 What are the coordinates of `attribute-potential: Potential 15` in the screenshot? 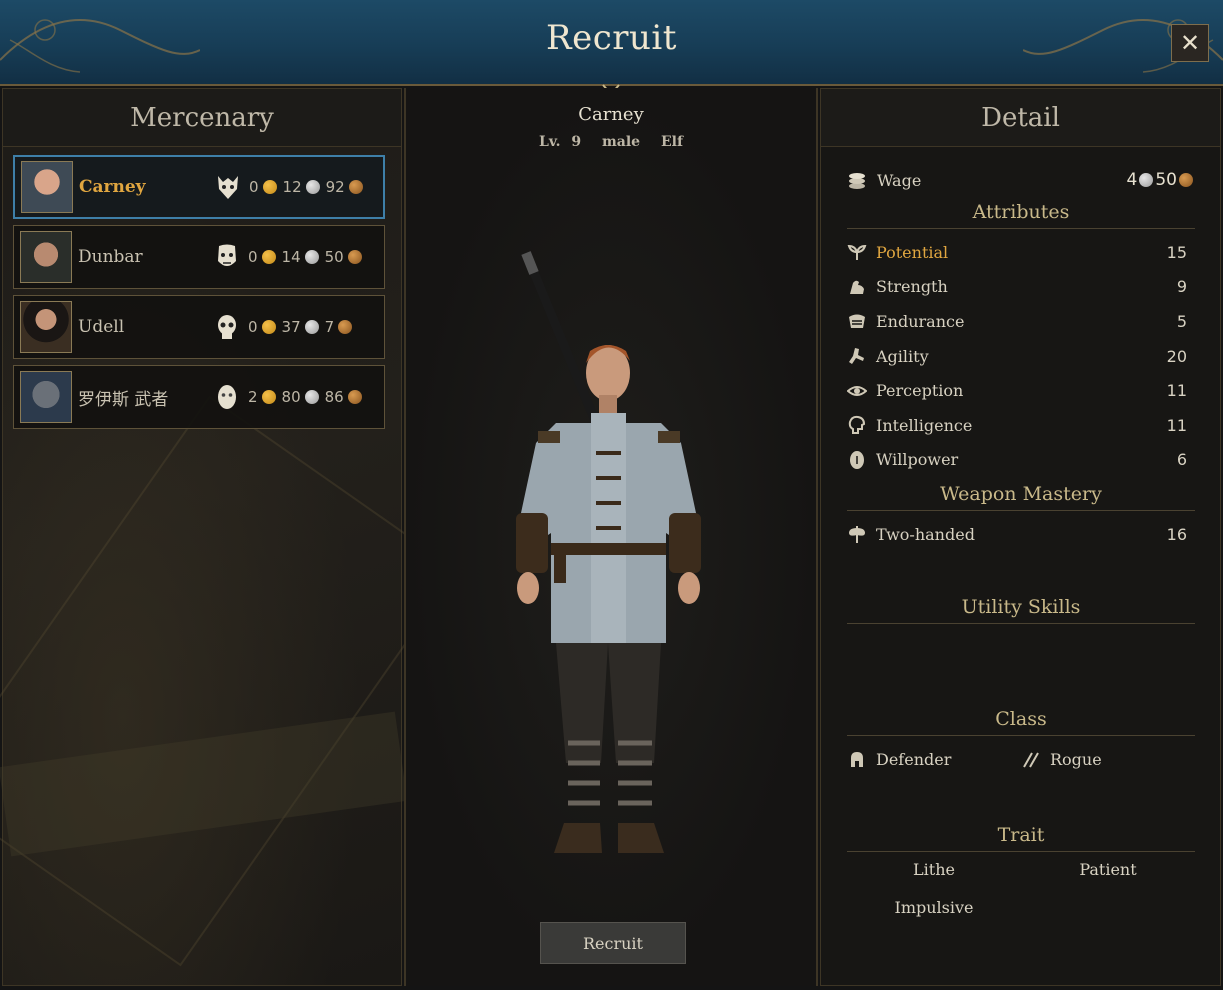 It's located at (1021, 252).